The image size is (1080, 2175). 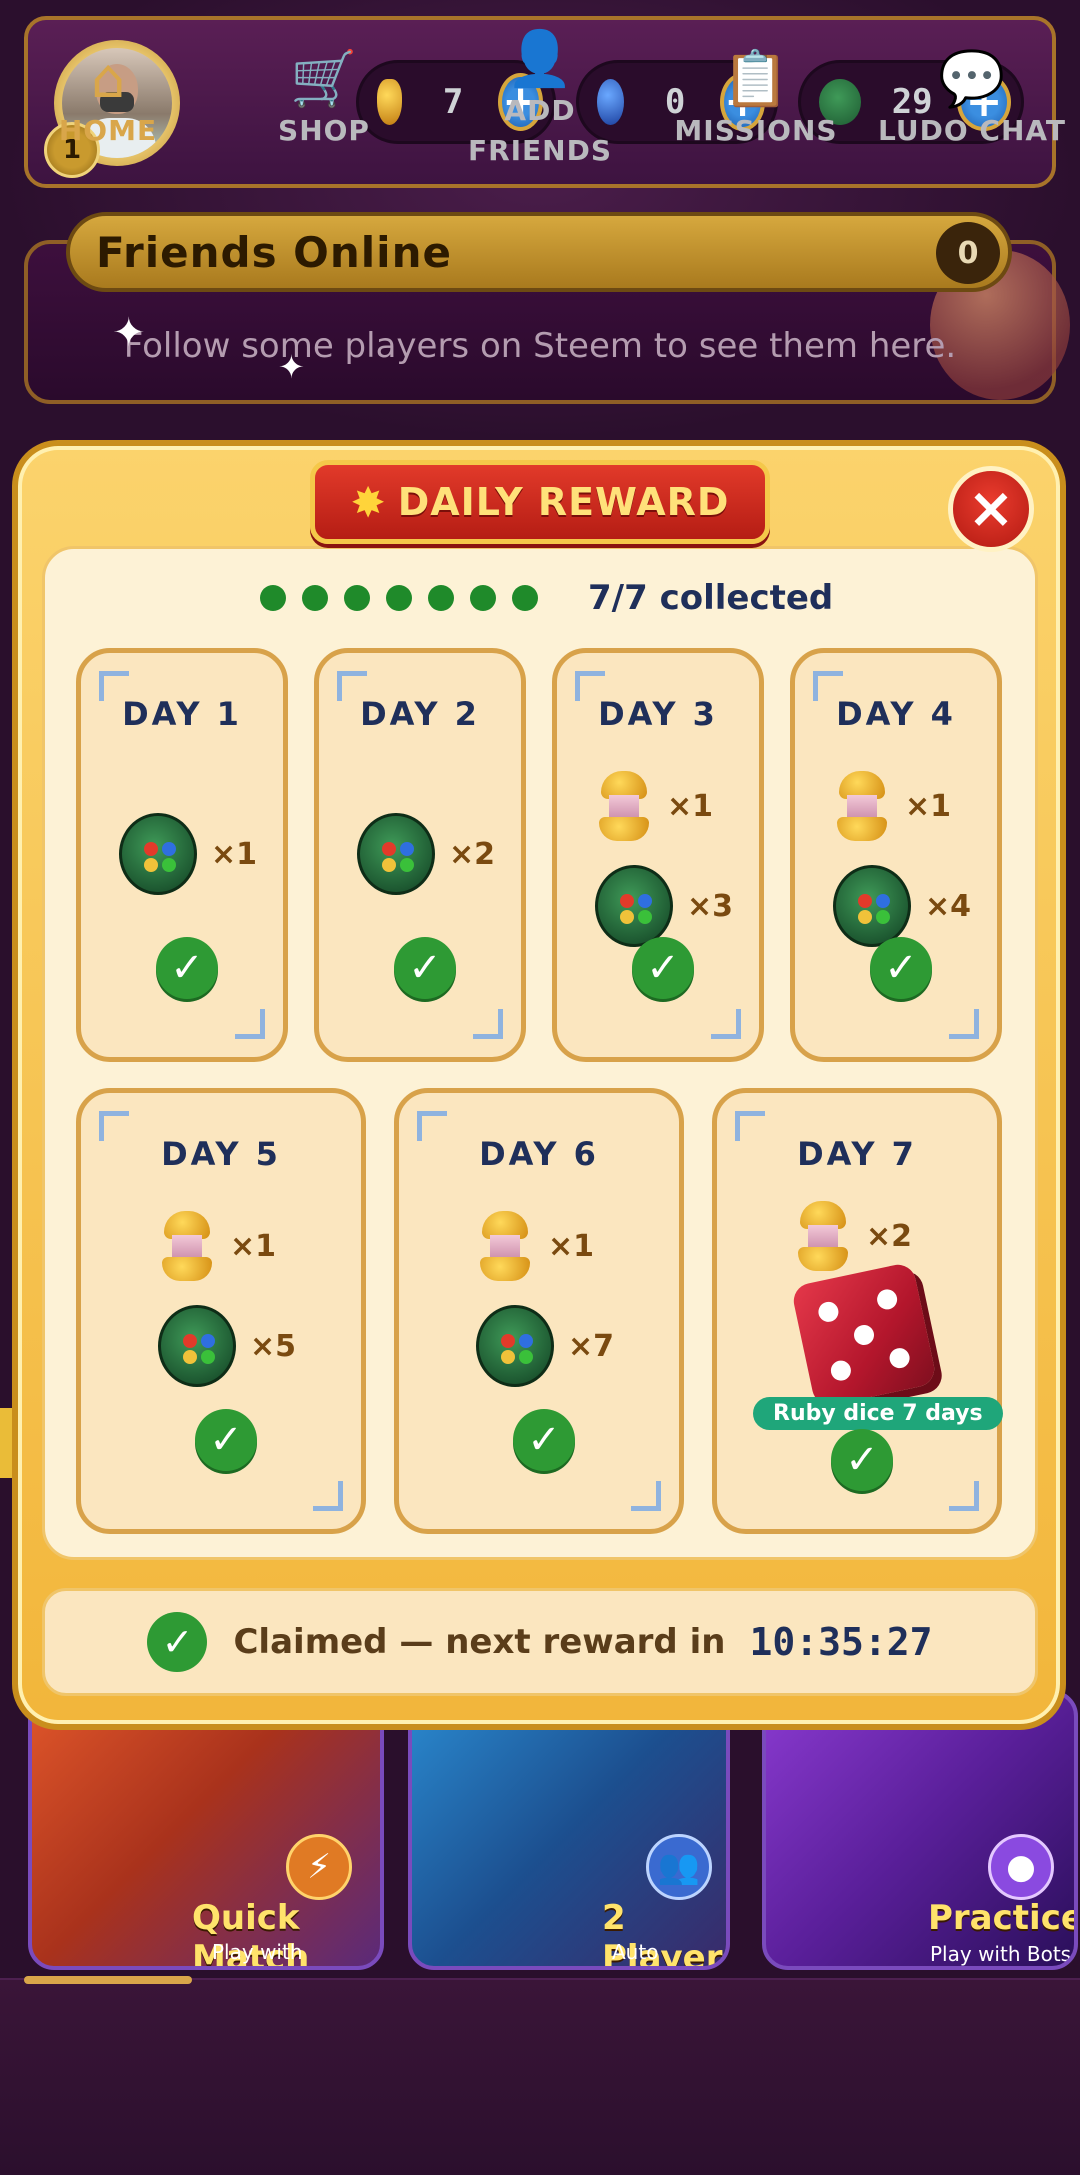 What do you see at coordinates (991, 509) in the screenshot?
I see `close-button: ×` at bounding box center [991, 509].